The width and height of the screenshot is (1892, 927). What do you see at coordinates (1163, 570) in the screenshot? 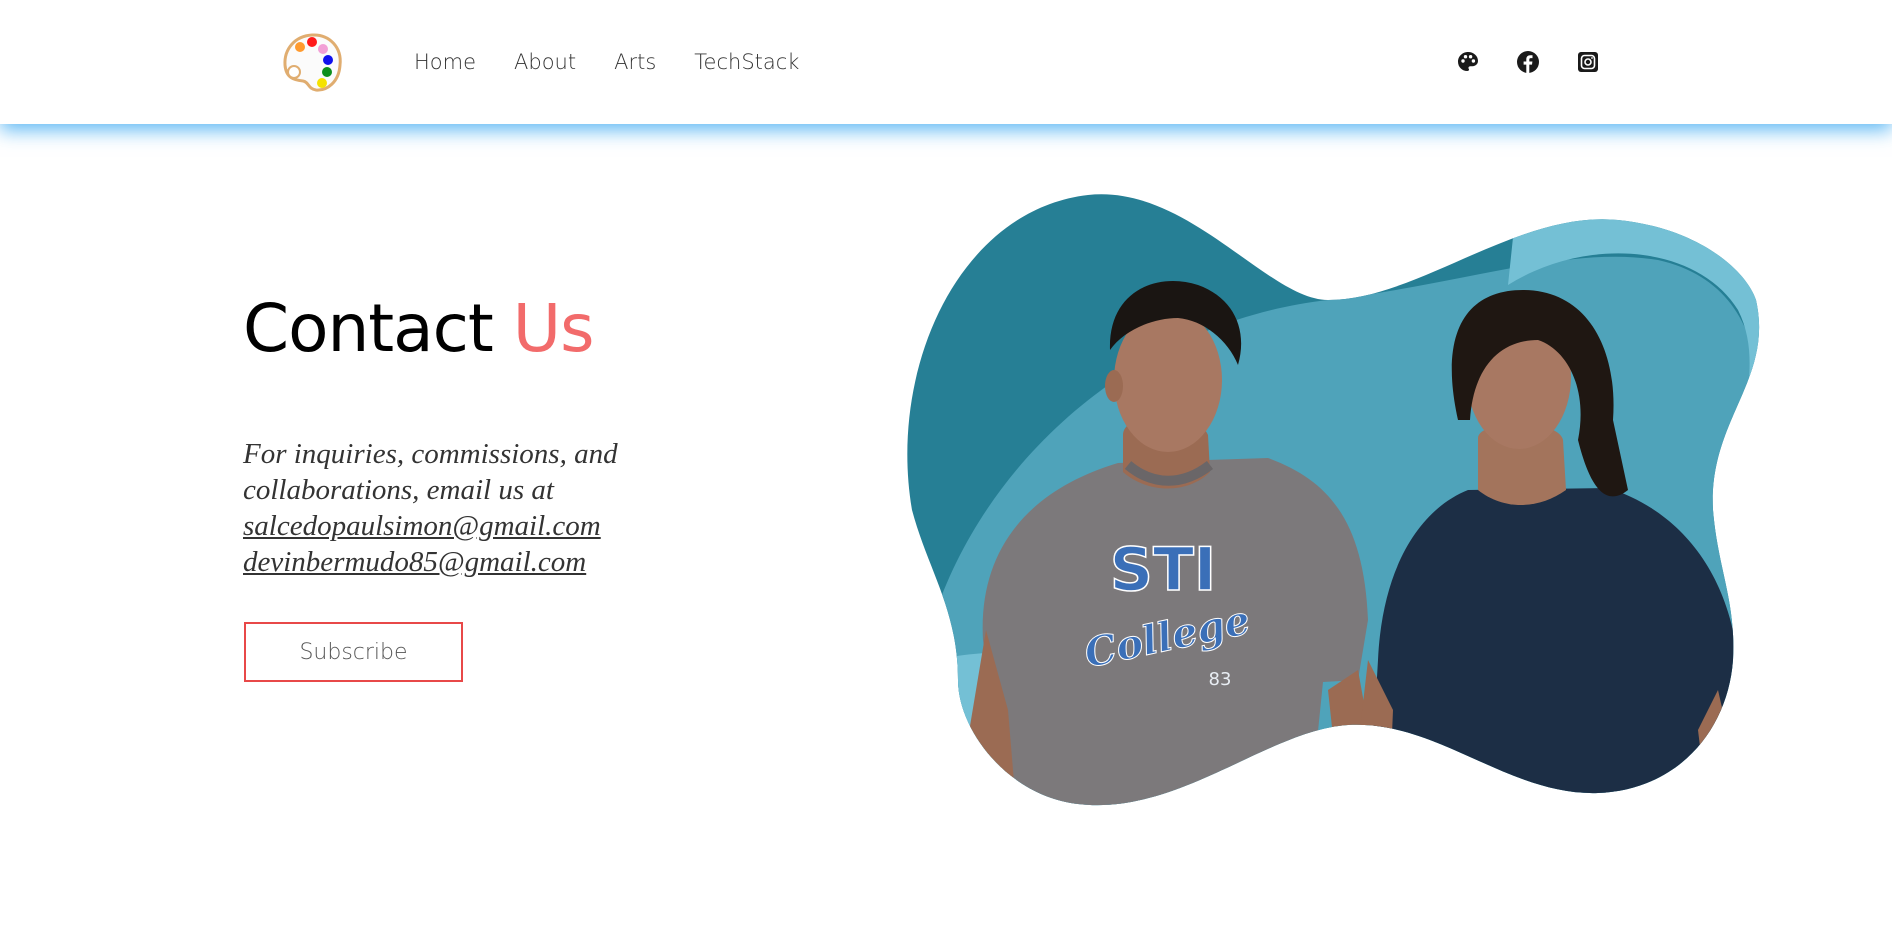
I see `shirt-text-sti: STI` at bounding box center [1163, 570].